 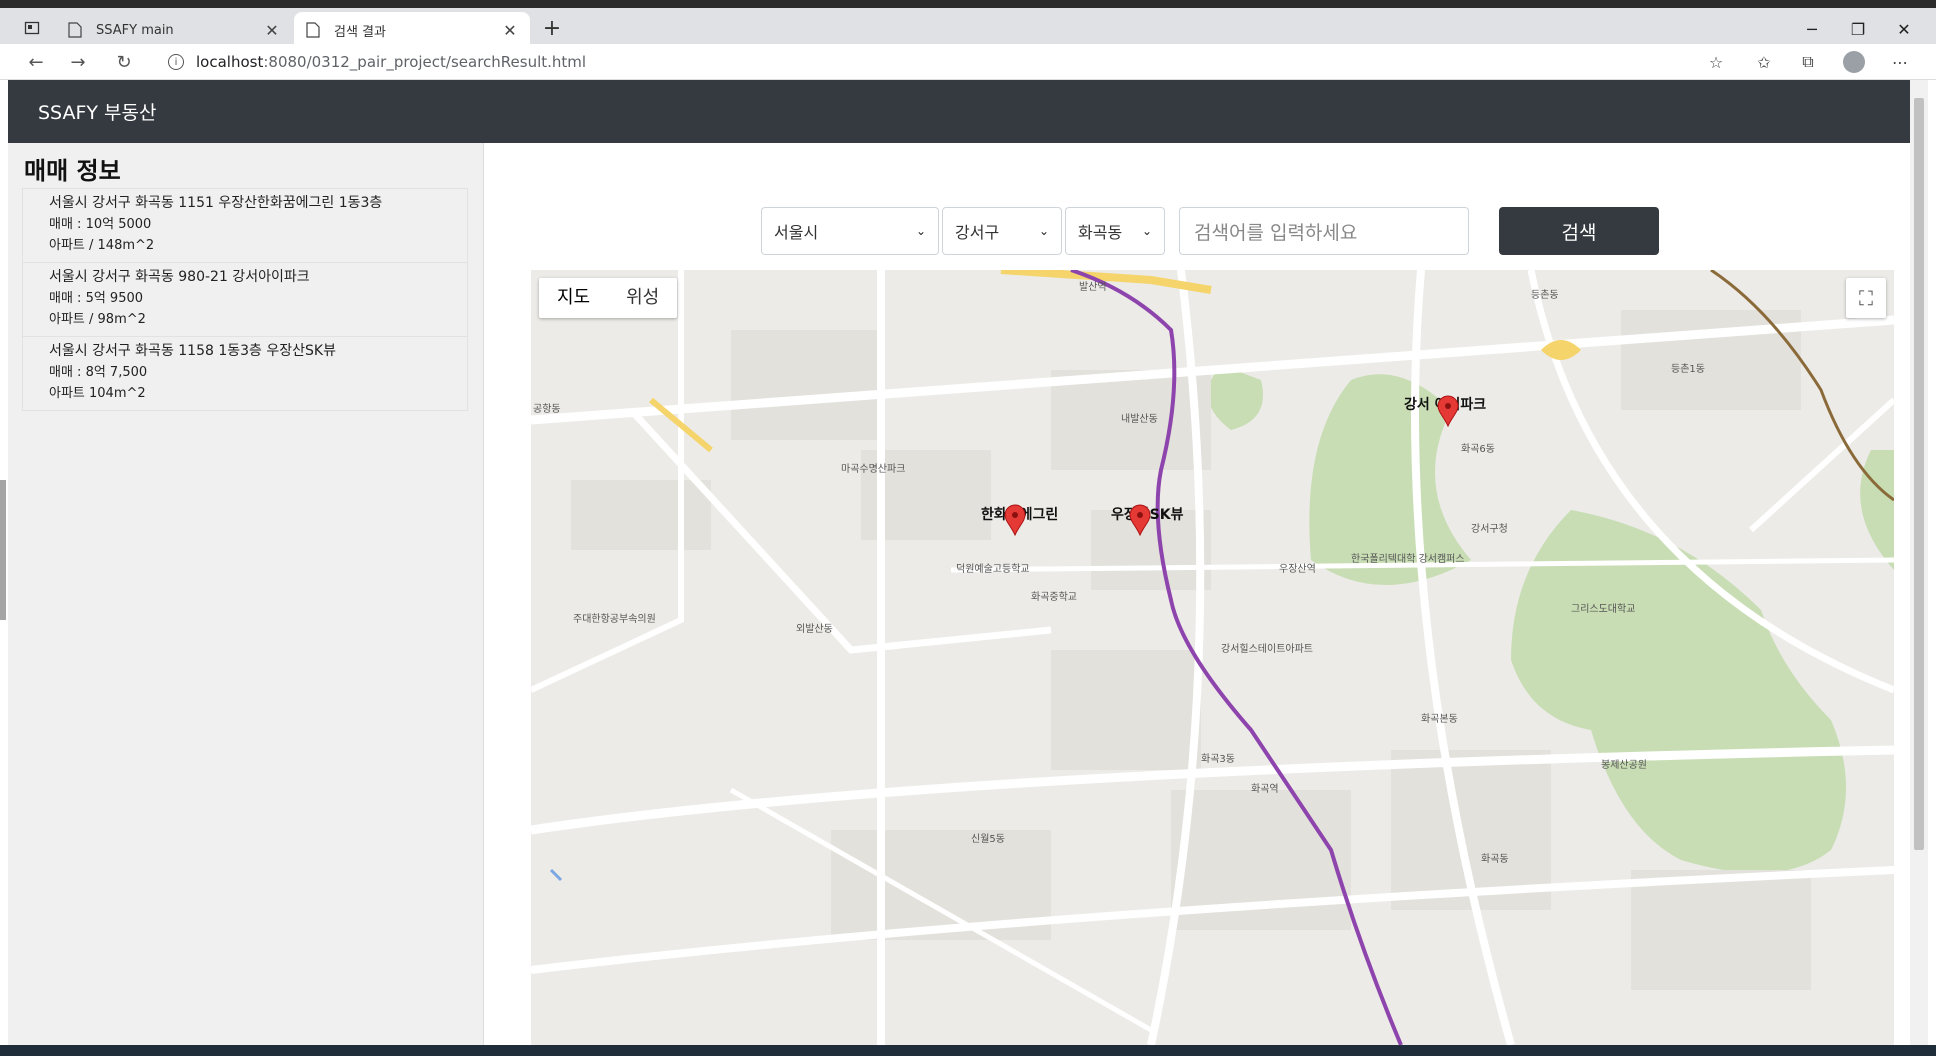 What do you see at coordinates (1858, 29) in the screenshot?
I see `restore-icon: ❐` at bounding box center [1858, 29].